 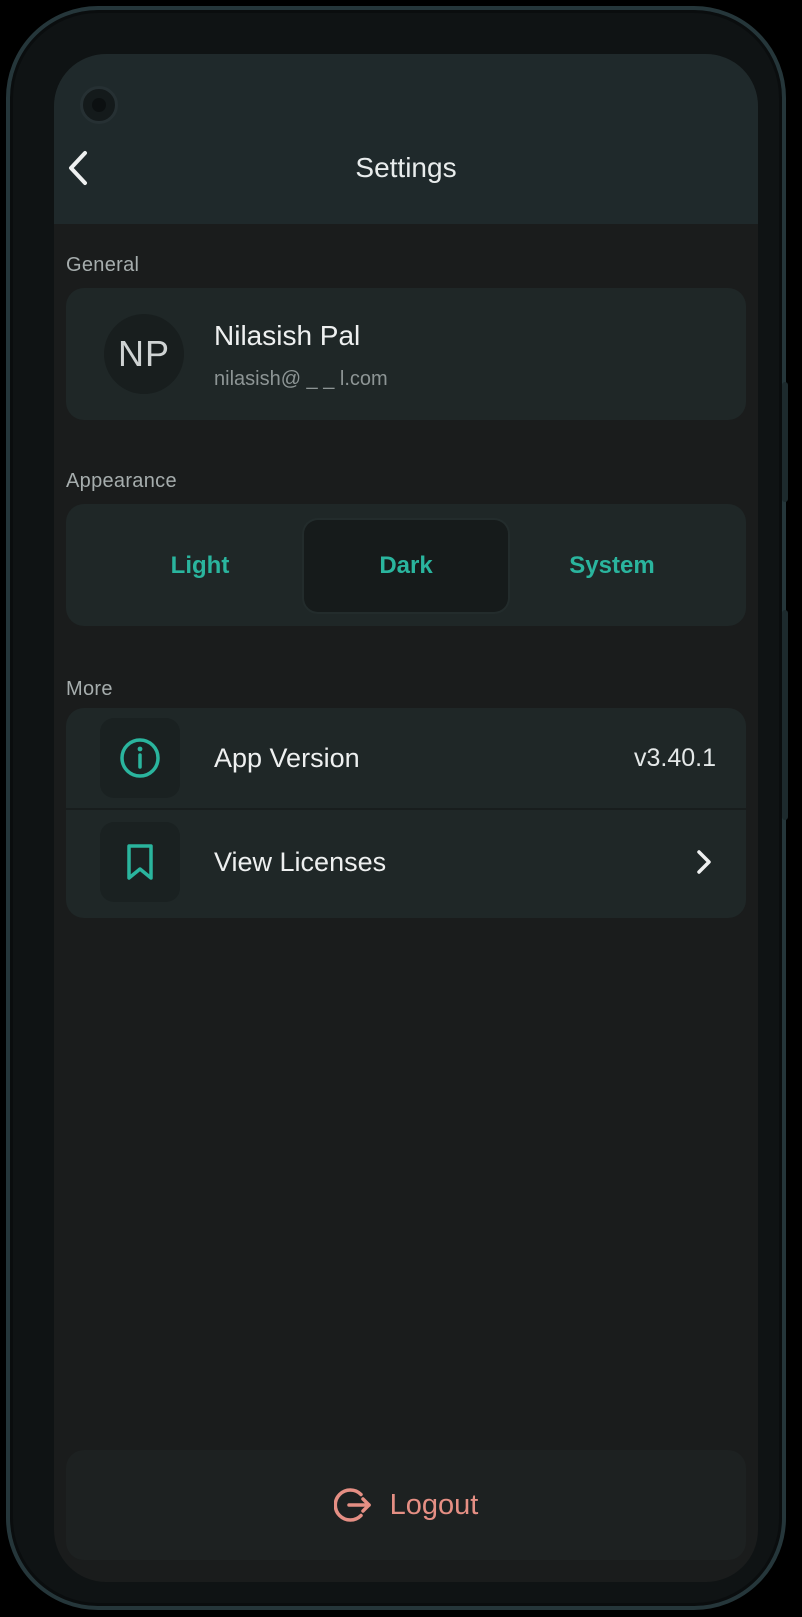 I want to click on theme-option-light: Light, so click(x=200, y=566).